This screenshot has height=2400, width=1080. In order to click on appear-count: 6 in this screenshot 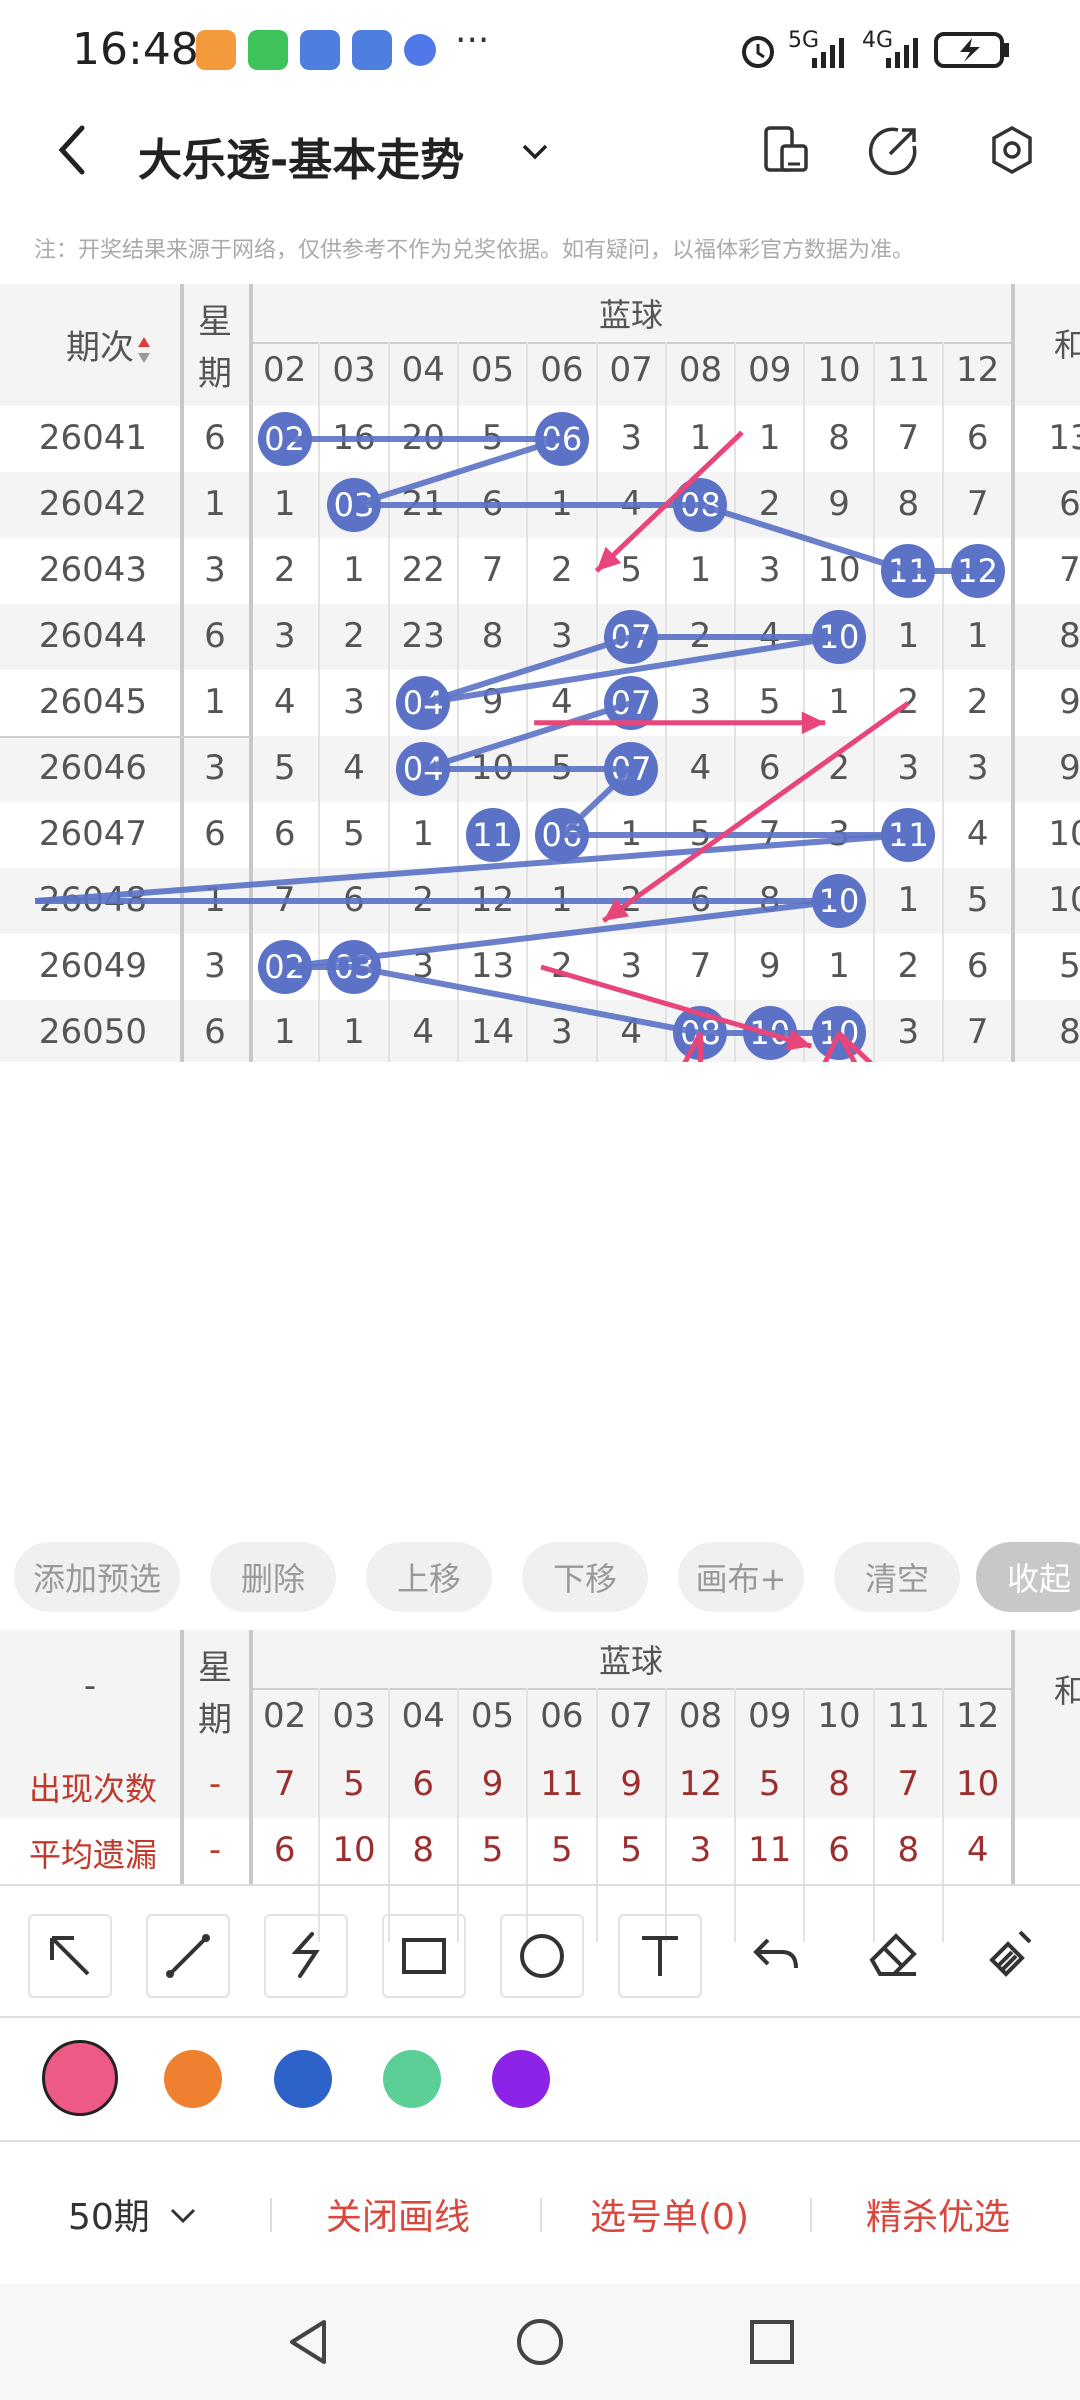, I will do `click(423, 1784)`.